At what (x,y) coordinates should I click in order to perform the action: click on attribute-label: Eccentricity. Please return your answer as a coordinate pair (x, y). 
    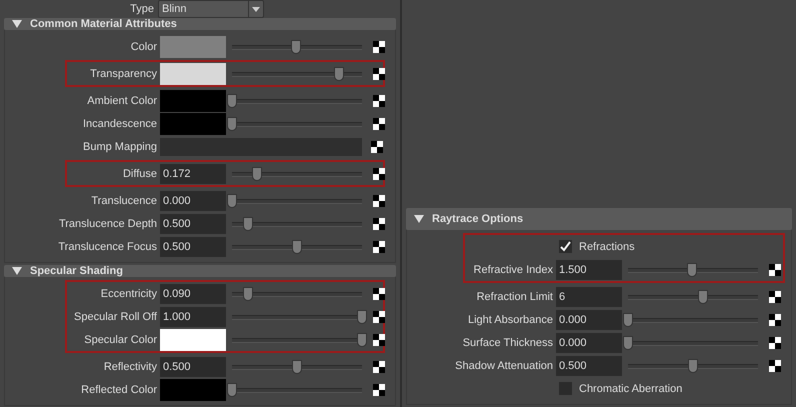
    Looking at the image, I should click on (128, 294).